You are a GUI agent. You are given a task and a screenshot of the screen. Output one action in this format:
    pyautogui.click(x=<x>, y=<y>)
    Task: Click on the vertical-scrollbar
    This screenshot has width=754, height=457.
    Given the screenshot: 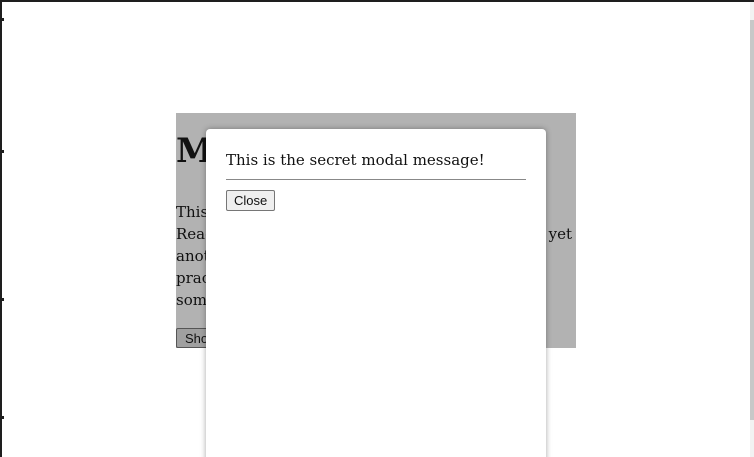 What is the action you would take?
    pyautogui.click(x=752, y=229)
    